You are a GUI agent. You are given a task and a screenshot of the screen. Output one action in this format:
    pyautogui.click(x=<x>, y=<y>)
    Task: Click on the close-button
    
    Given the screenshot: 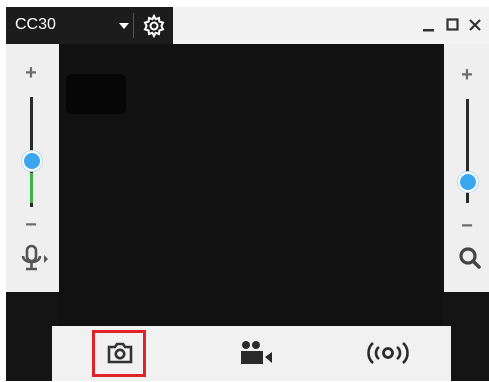 What is the action you would take?
    pyautogui.click(x=475, y=25)
    